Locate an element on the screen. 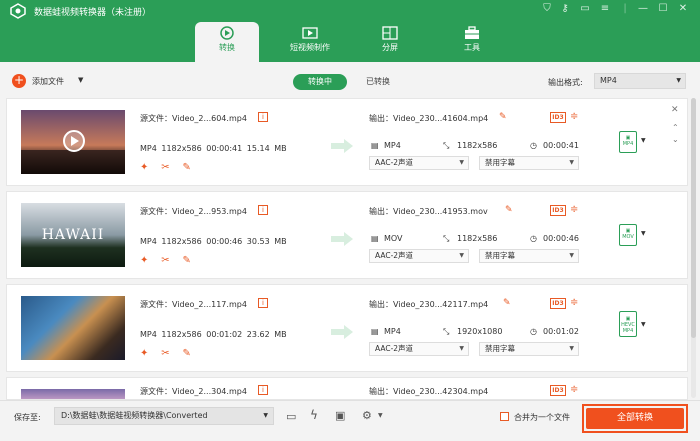  convert-all-button: 全部转换 is located at coordinates (635, 418).